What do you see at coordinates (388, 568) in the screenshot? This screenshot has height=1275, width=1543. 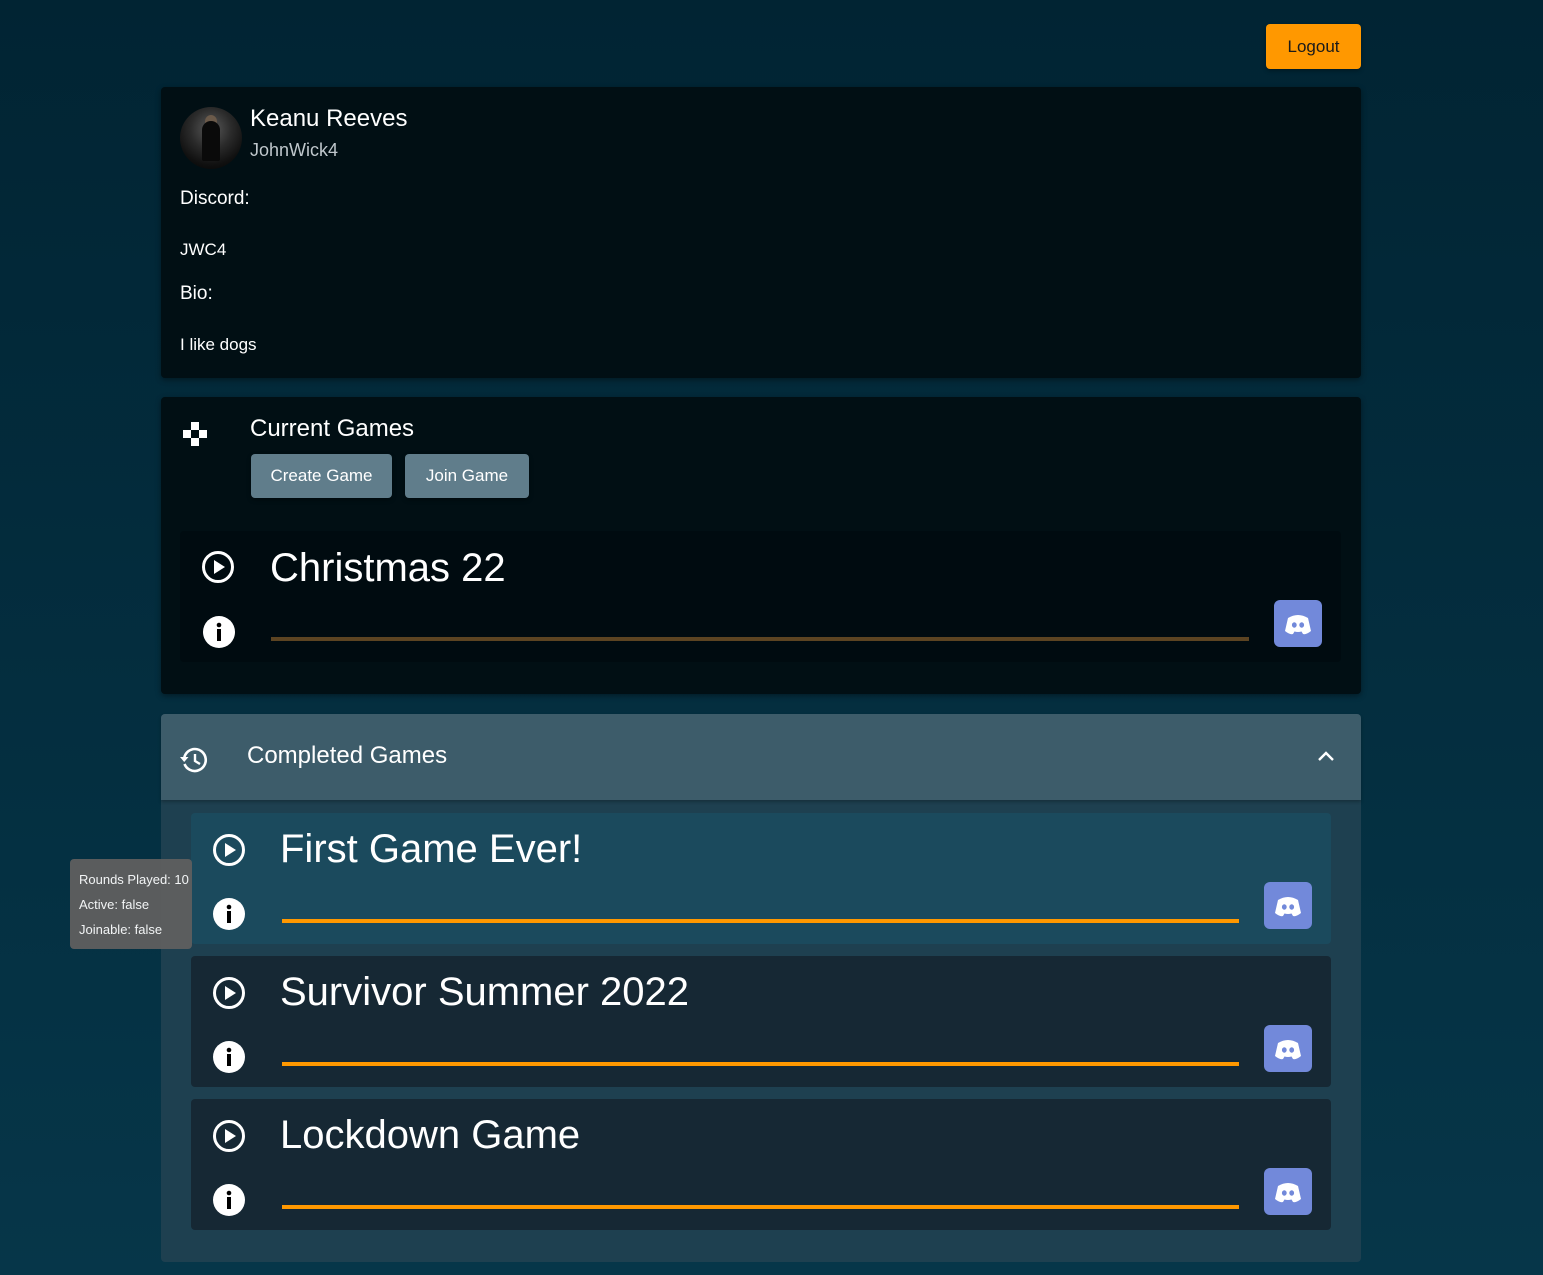 I see `game-name: Christmas 22` at bounding box center [388, 568].